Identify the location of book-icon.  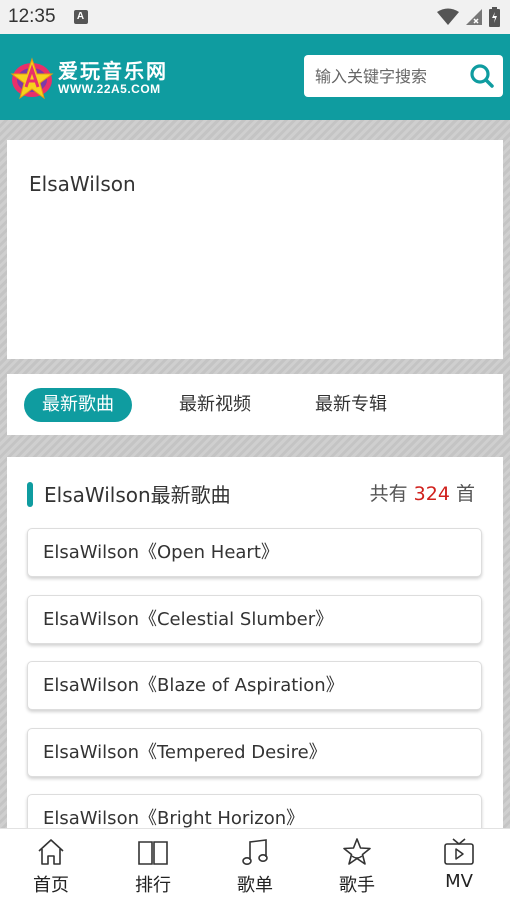
(153, 853).